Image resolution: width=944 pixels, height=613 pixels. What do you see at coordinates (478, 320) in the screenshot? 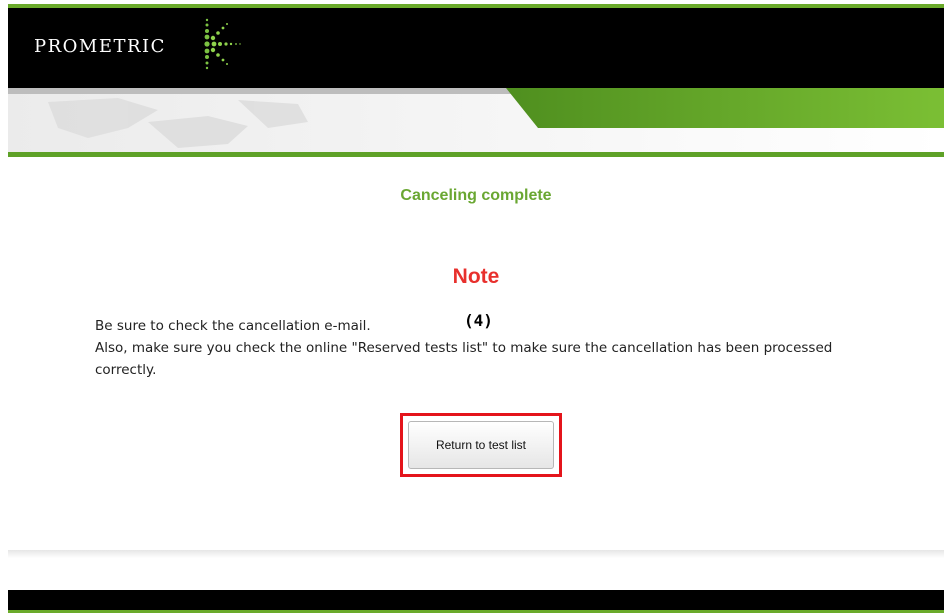
I see `step-marker: (4)` at bounding box center [478, 320].